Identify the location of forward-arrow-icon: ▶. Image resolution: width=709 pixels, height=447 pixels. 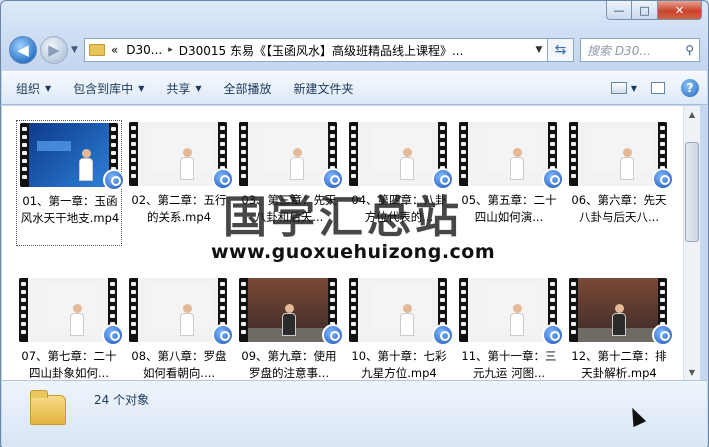
(54, 50).